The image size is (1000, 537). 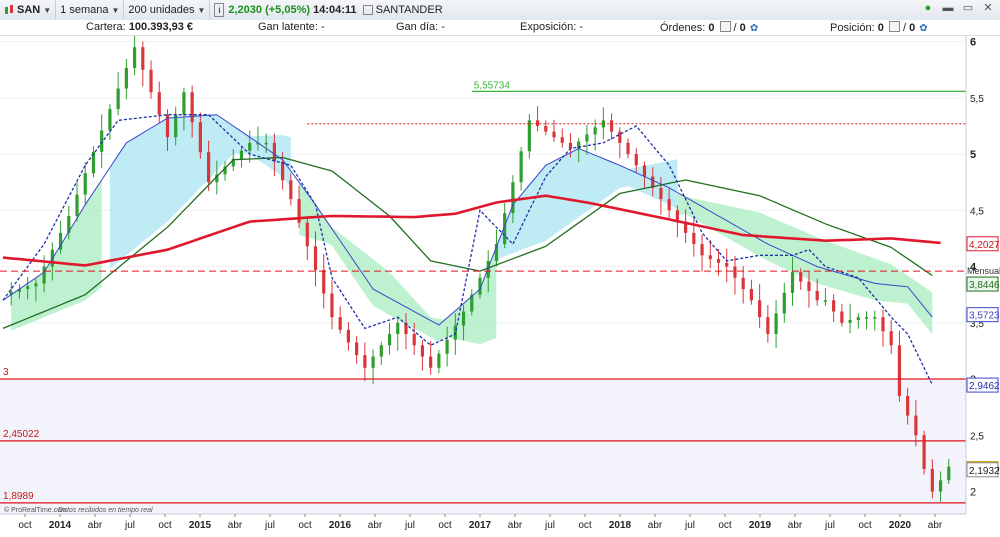 What do you see at coordinates (968, 8) in the screenshot?
I see `restore-icon: ▭` at bounding box center [968, 8].